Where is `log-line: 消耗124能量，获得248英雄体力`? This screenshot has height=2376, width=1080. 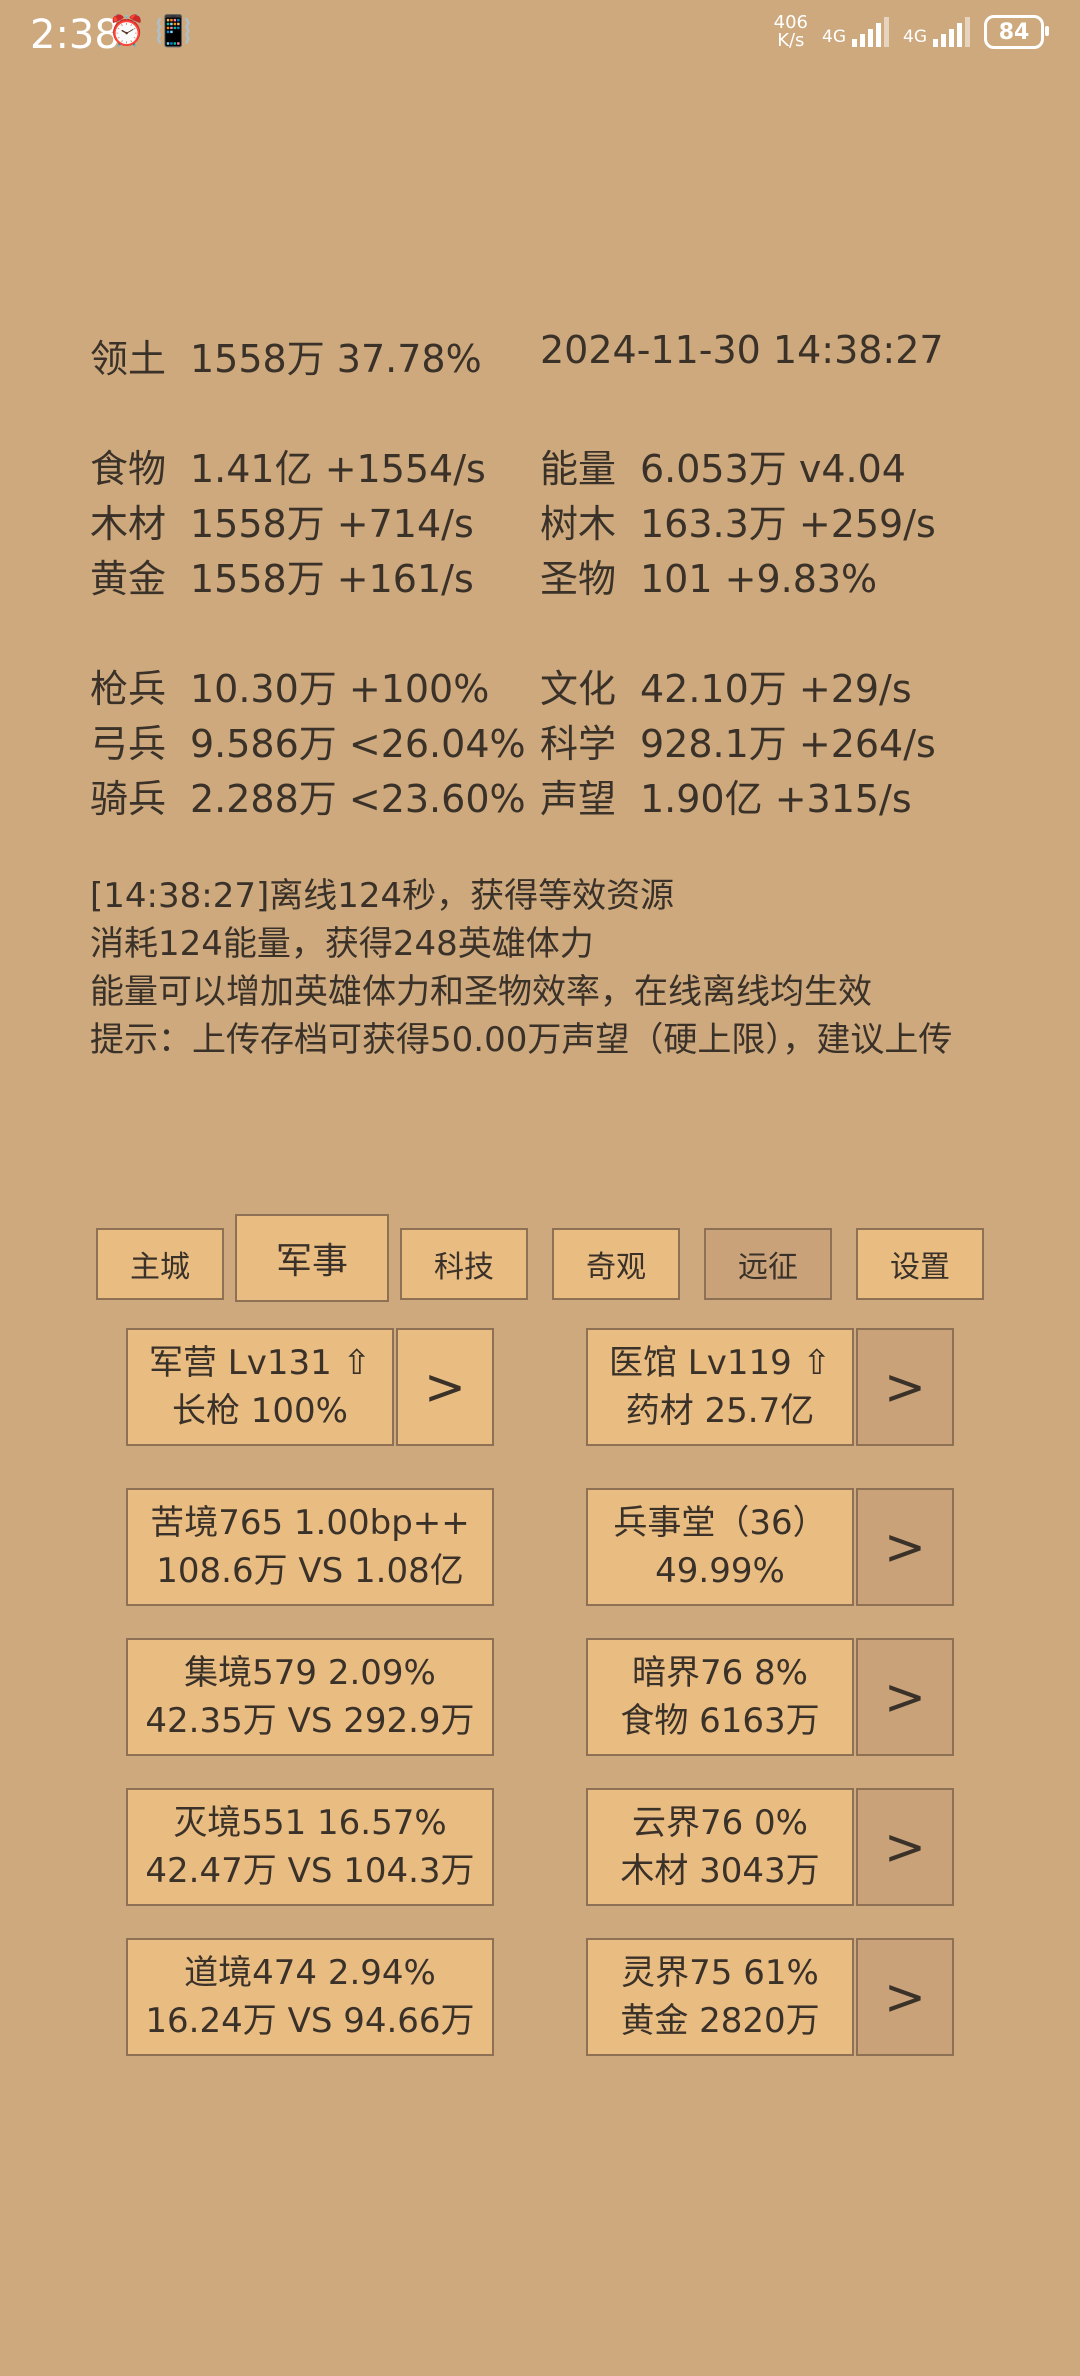
log-line: 消耗124能量，获得248英雄体力 is located at coordinates (342, 944).